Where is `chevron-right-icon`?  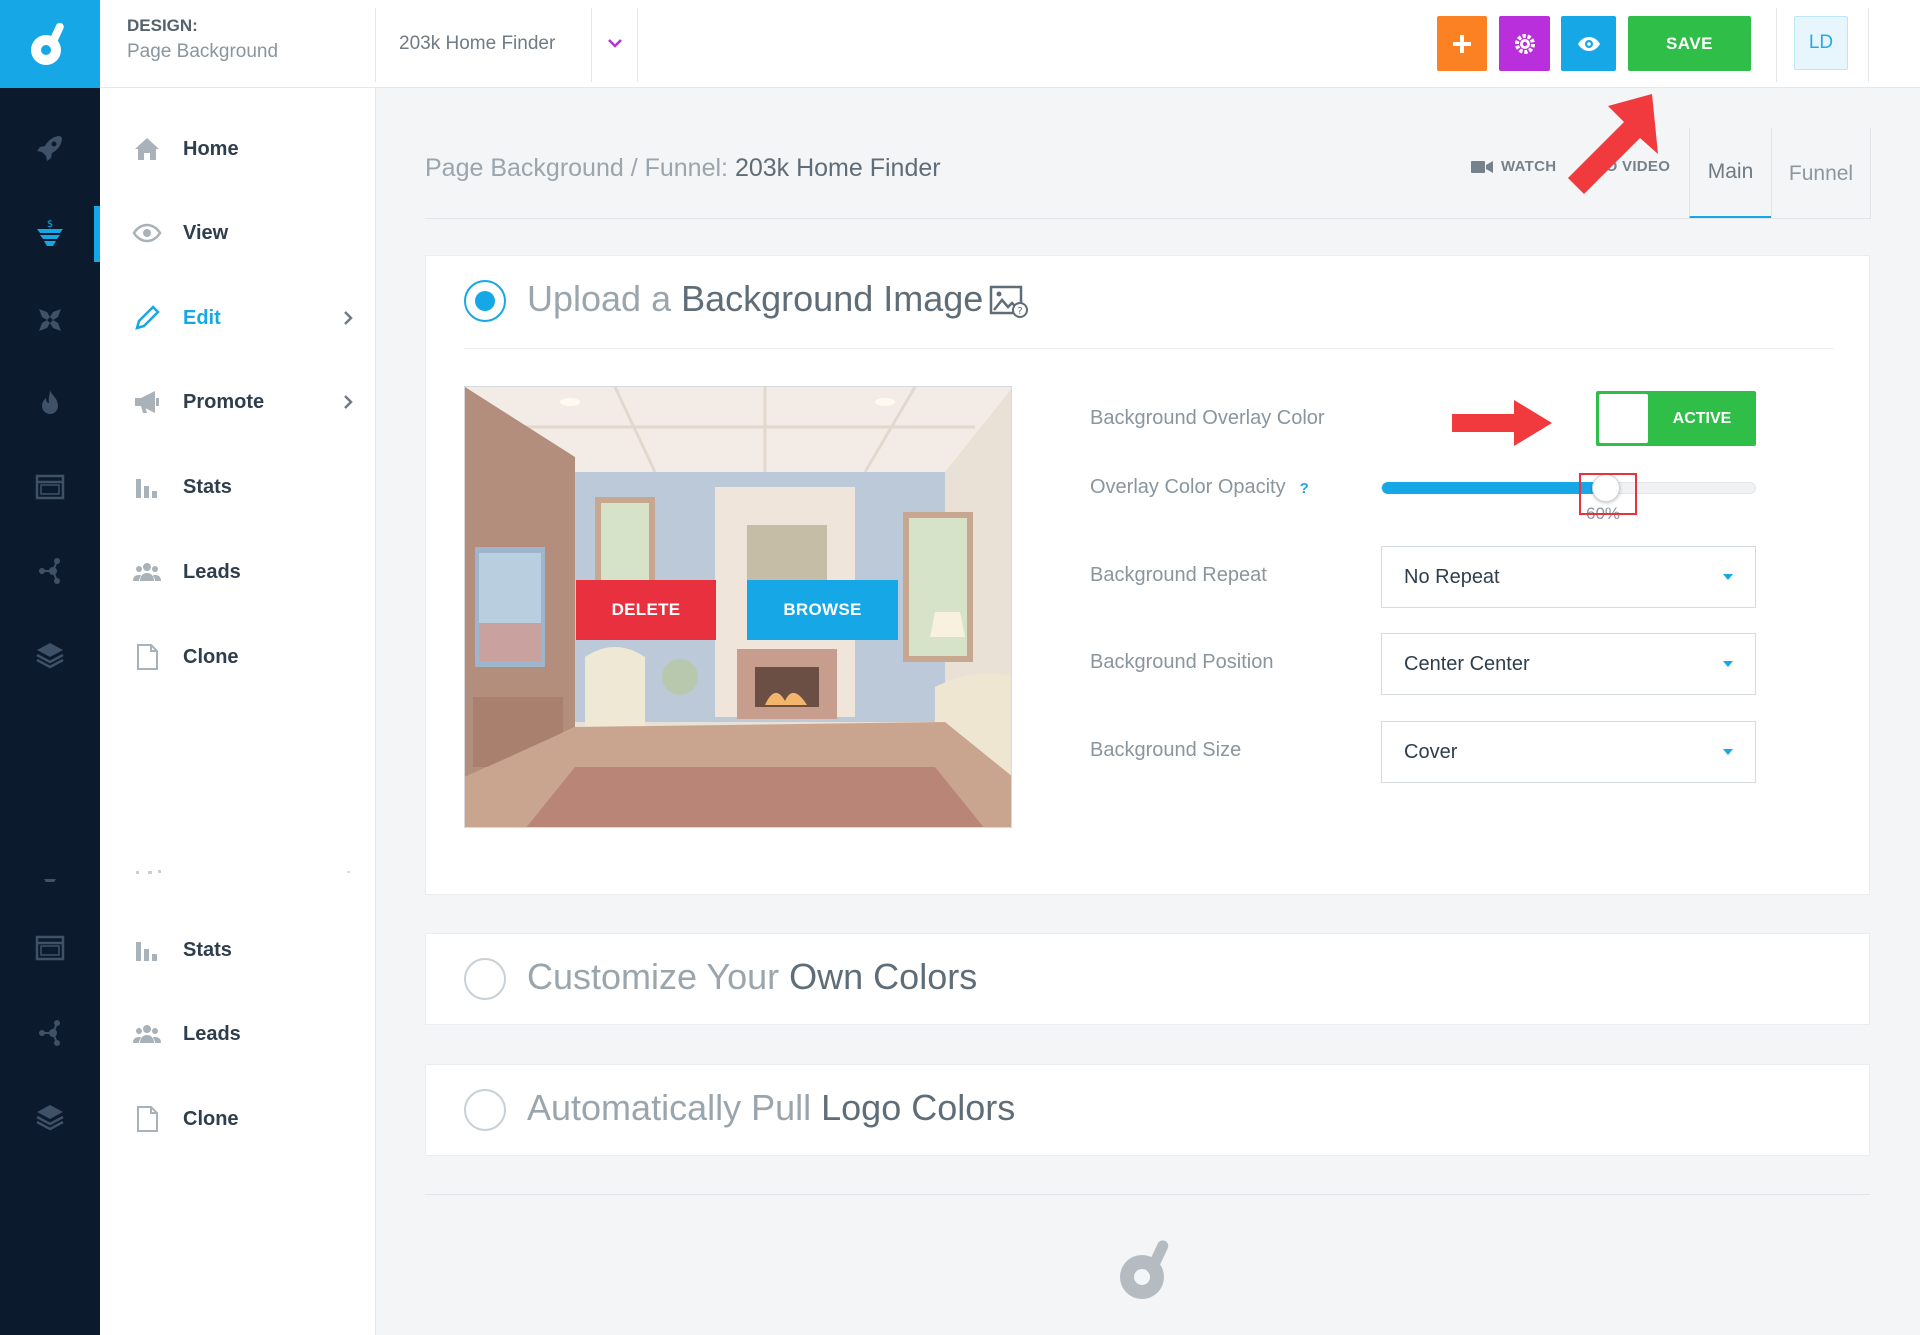 chevron-right-icon is located at coordinates (348, 318).